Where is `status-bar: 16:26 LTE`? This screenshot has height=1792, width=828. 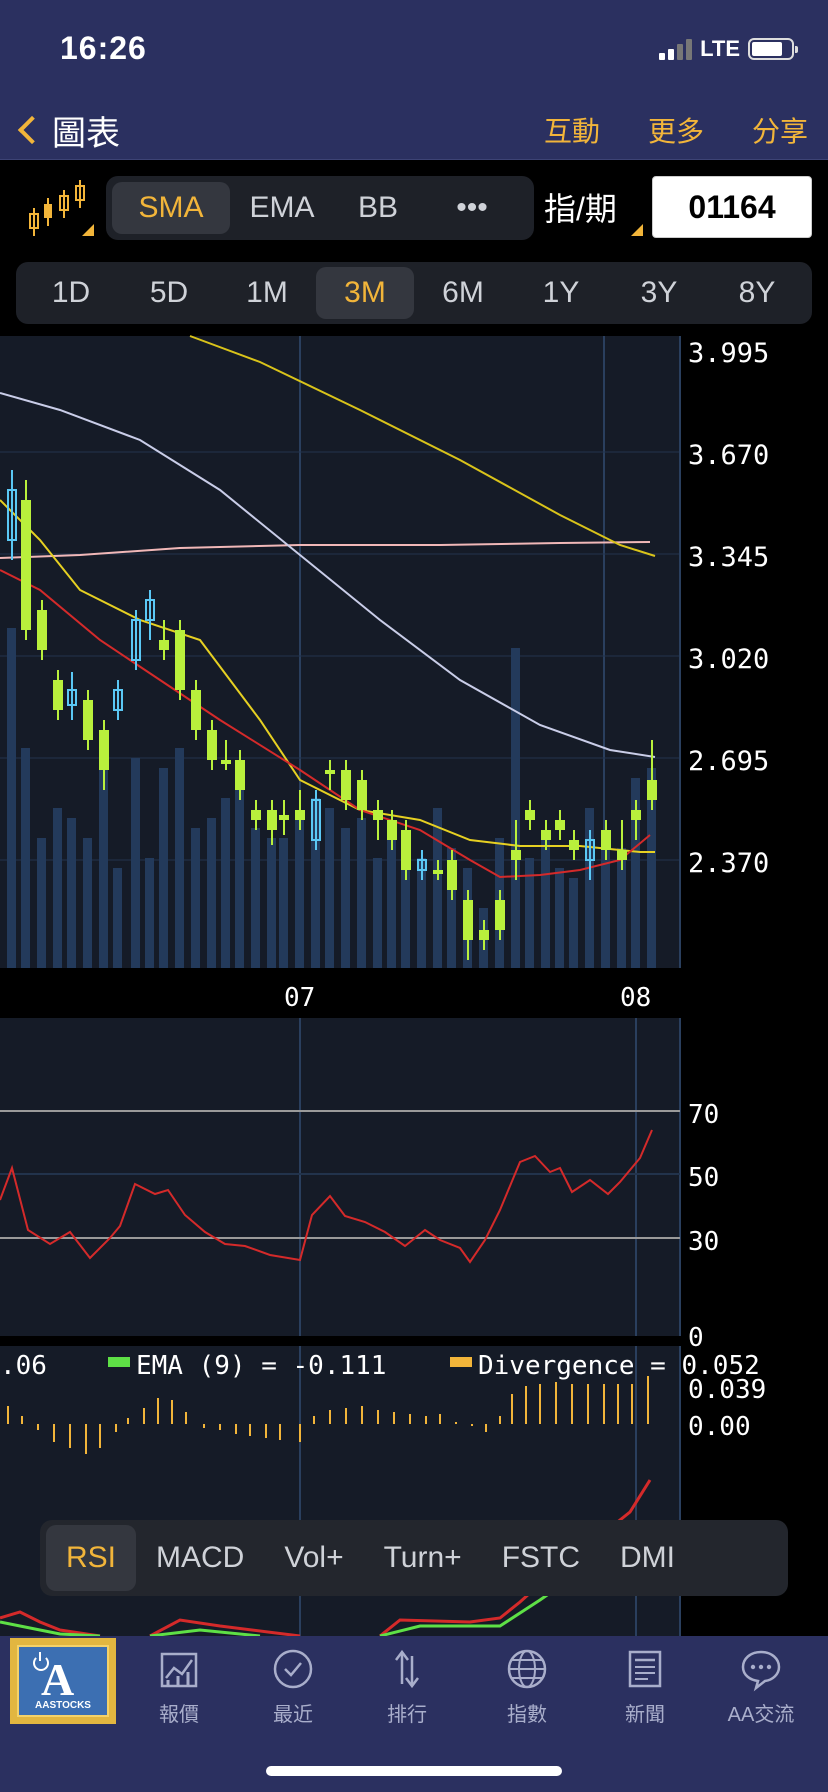 status-bar: 16:26 LTE is located at coordinates (414, 50).